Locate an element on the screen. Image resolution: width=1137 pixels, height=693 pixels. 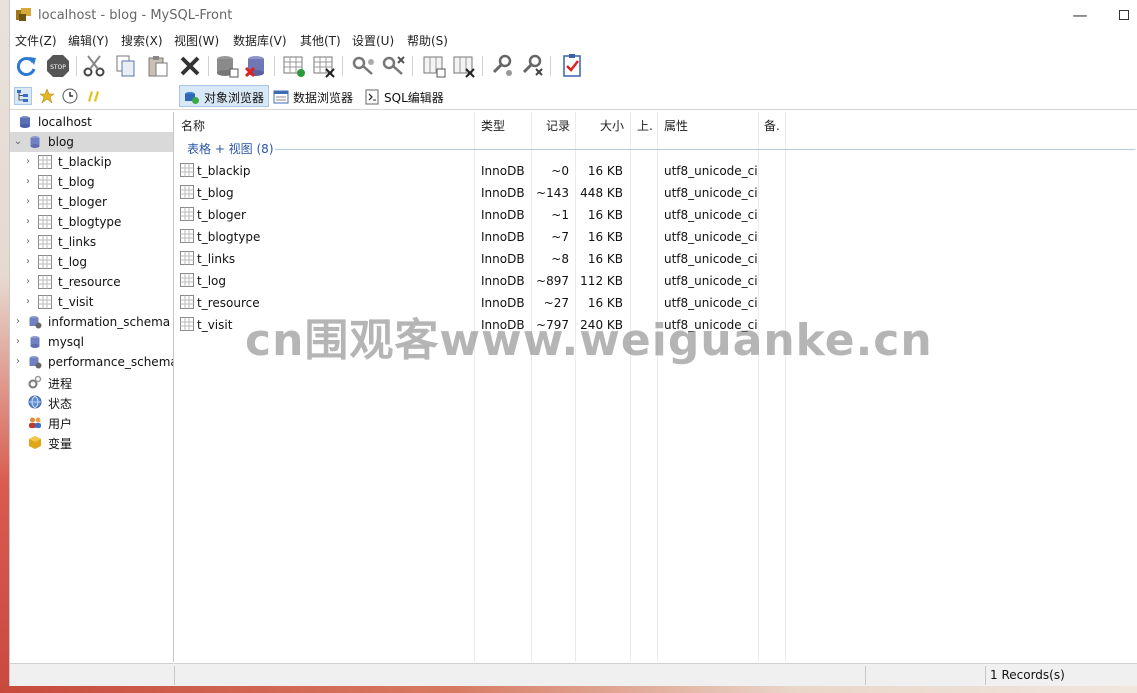
menu-edit: 编辑(Y) is located at coordinates (88, 40).